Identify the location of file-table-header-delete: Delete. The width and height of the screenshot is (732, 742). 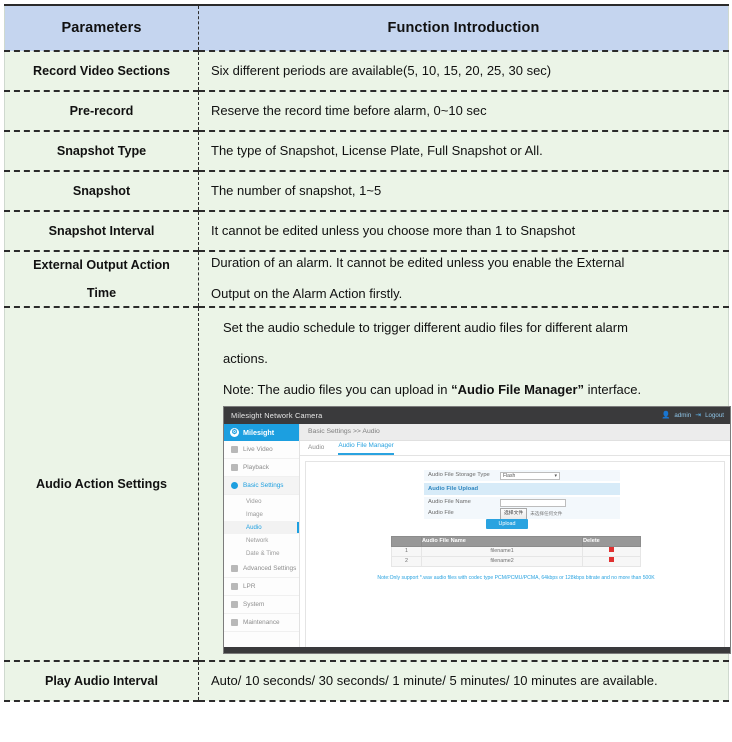
(611, 542).